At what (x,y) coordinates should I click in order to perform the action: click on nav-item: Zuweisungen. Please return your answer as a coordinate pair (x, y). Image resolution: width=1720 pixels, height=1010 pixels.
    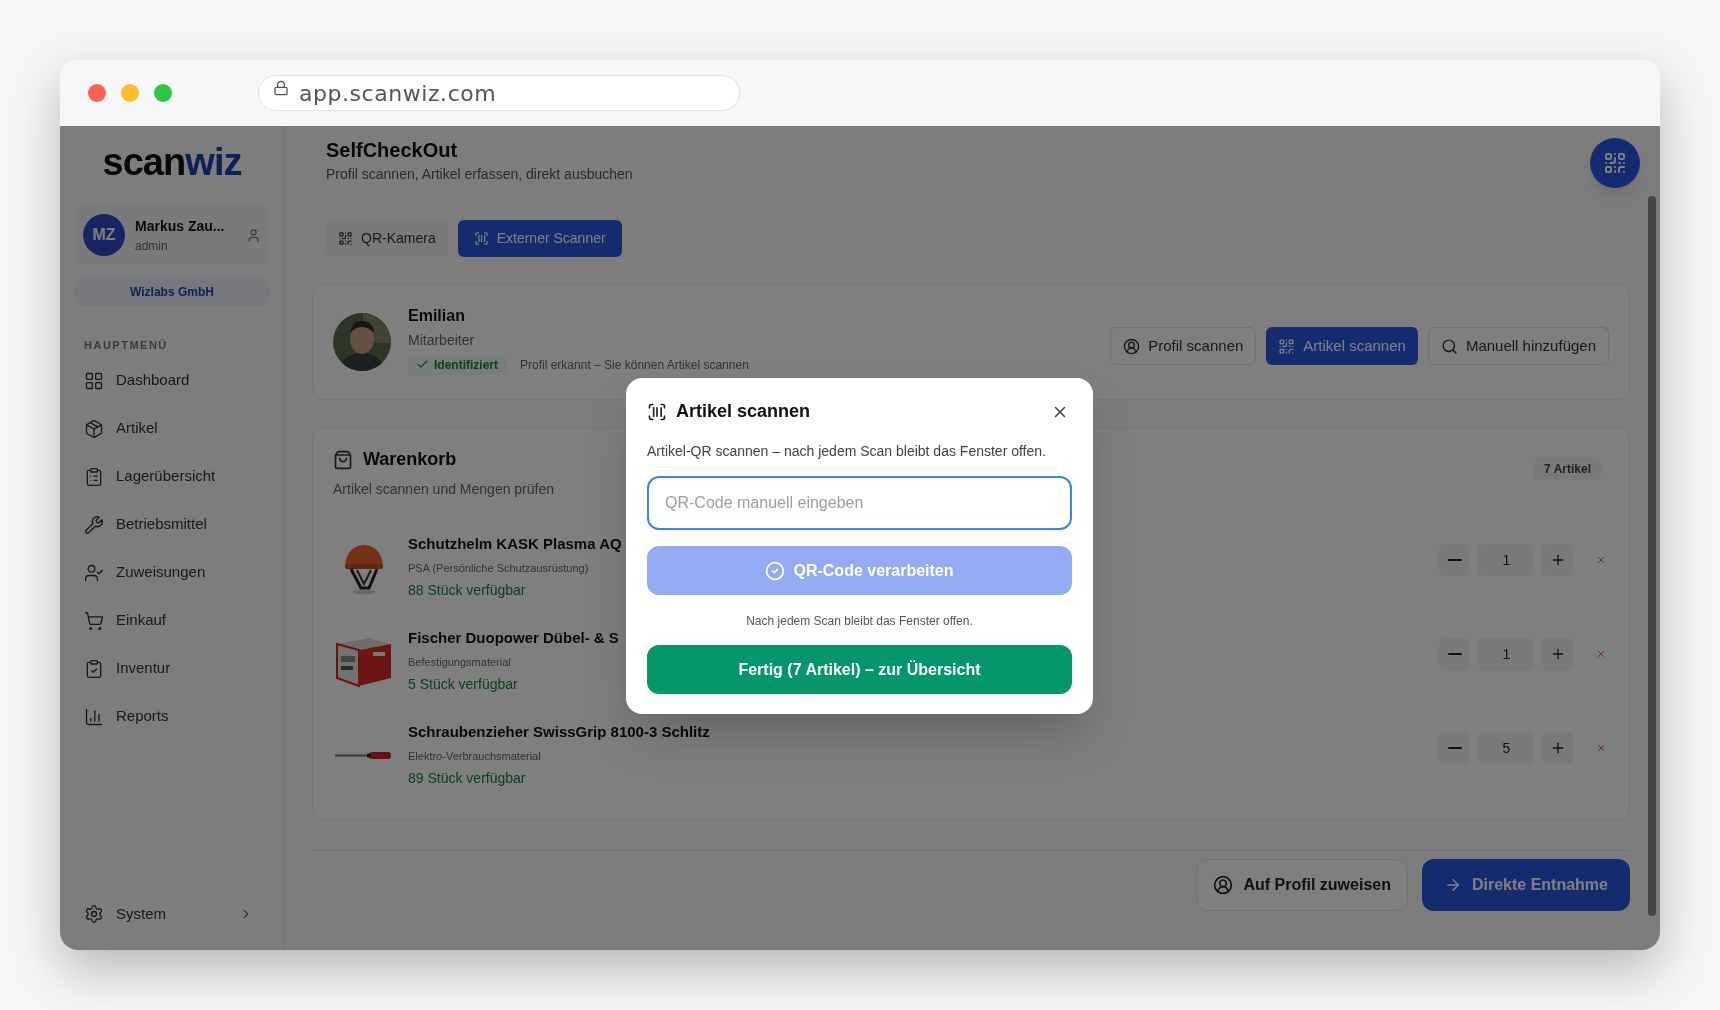
    Looking at the image, I should click on (172, 572).